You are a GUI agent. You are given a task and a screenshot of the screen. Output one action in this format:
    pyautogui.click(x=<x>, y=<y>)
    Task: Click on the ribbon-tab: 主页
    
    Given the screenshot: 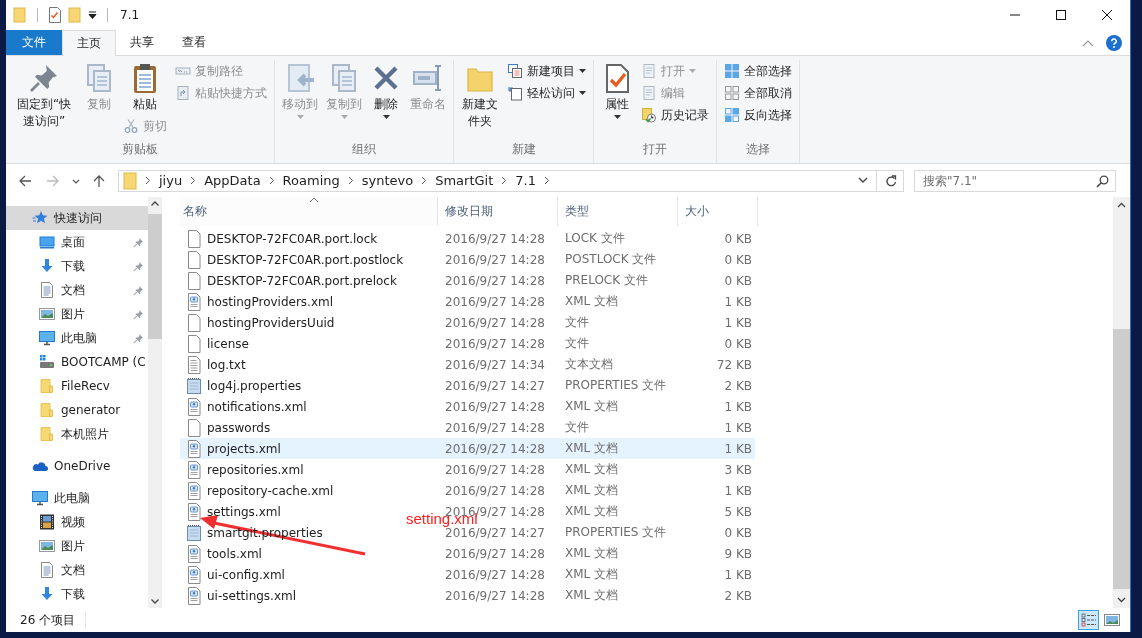 What is the action you would take?
    pyautogui.click(x=89, y=43)
    